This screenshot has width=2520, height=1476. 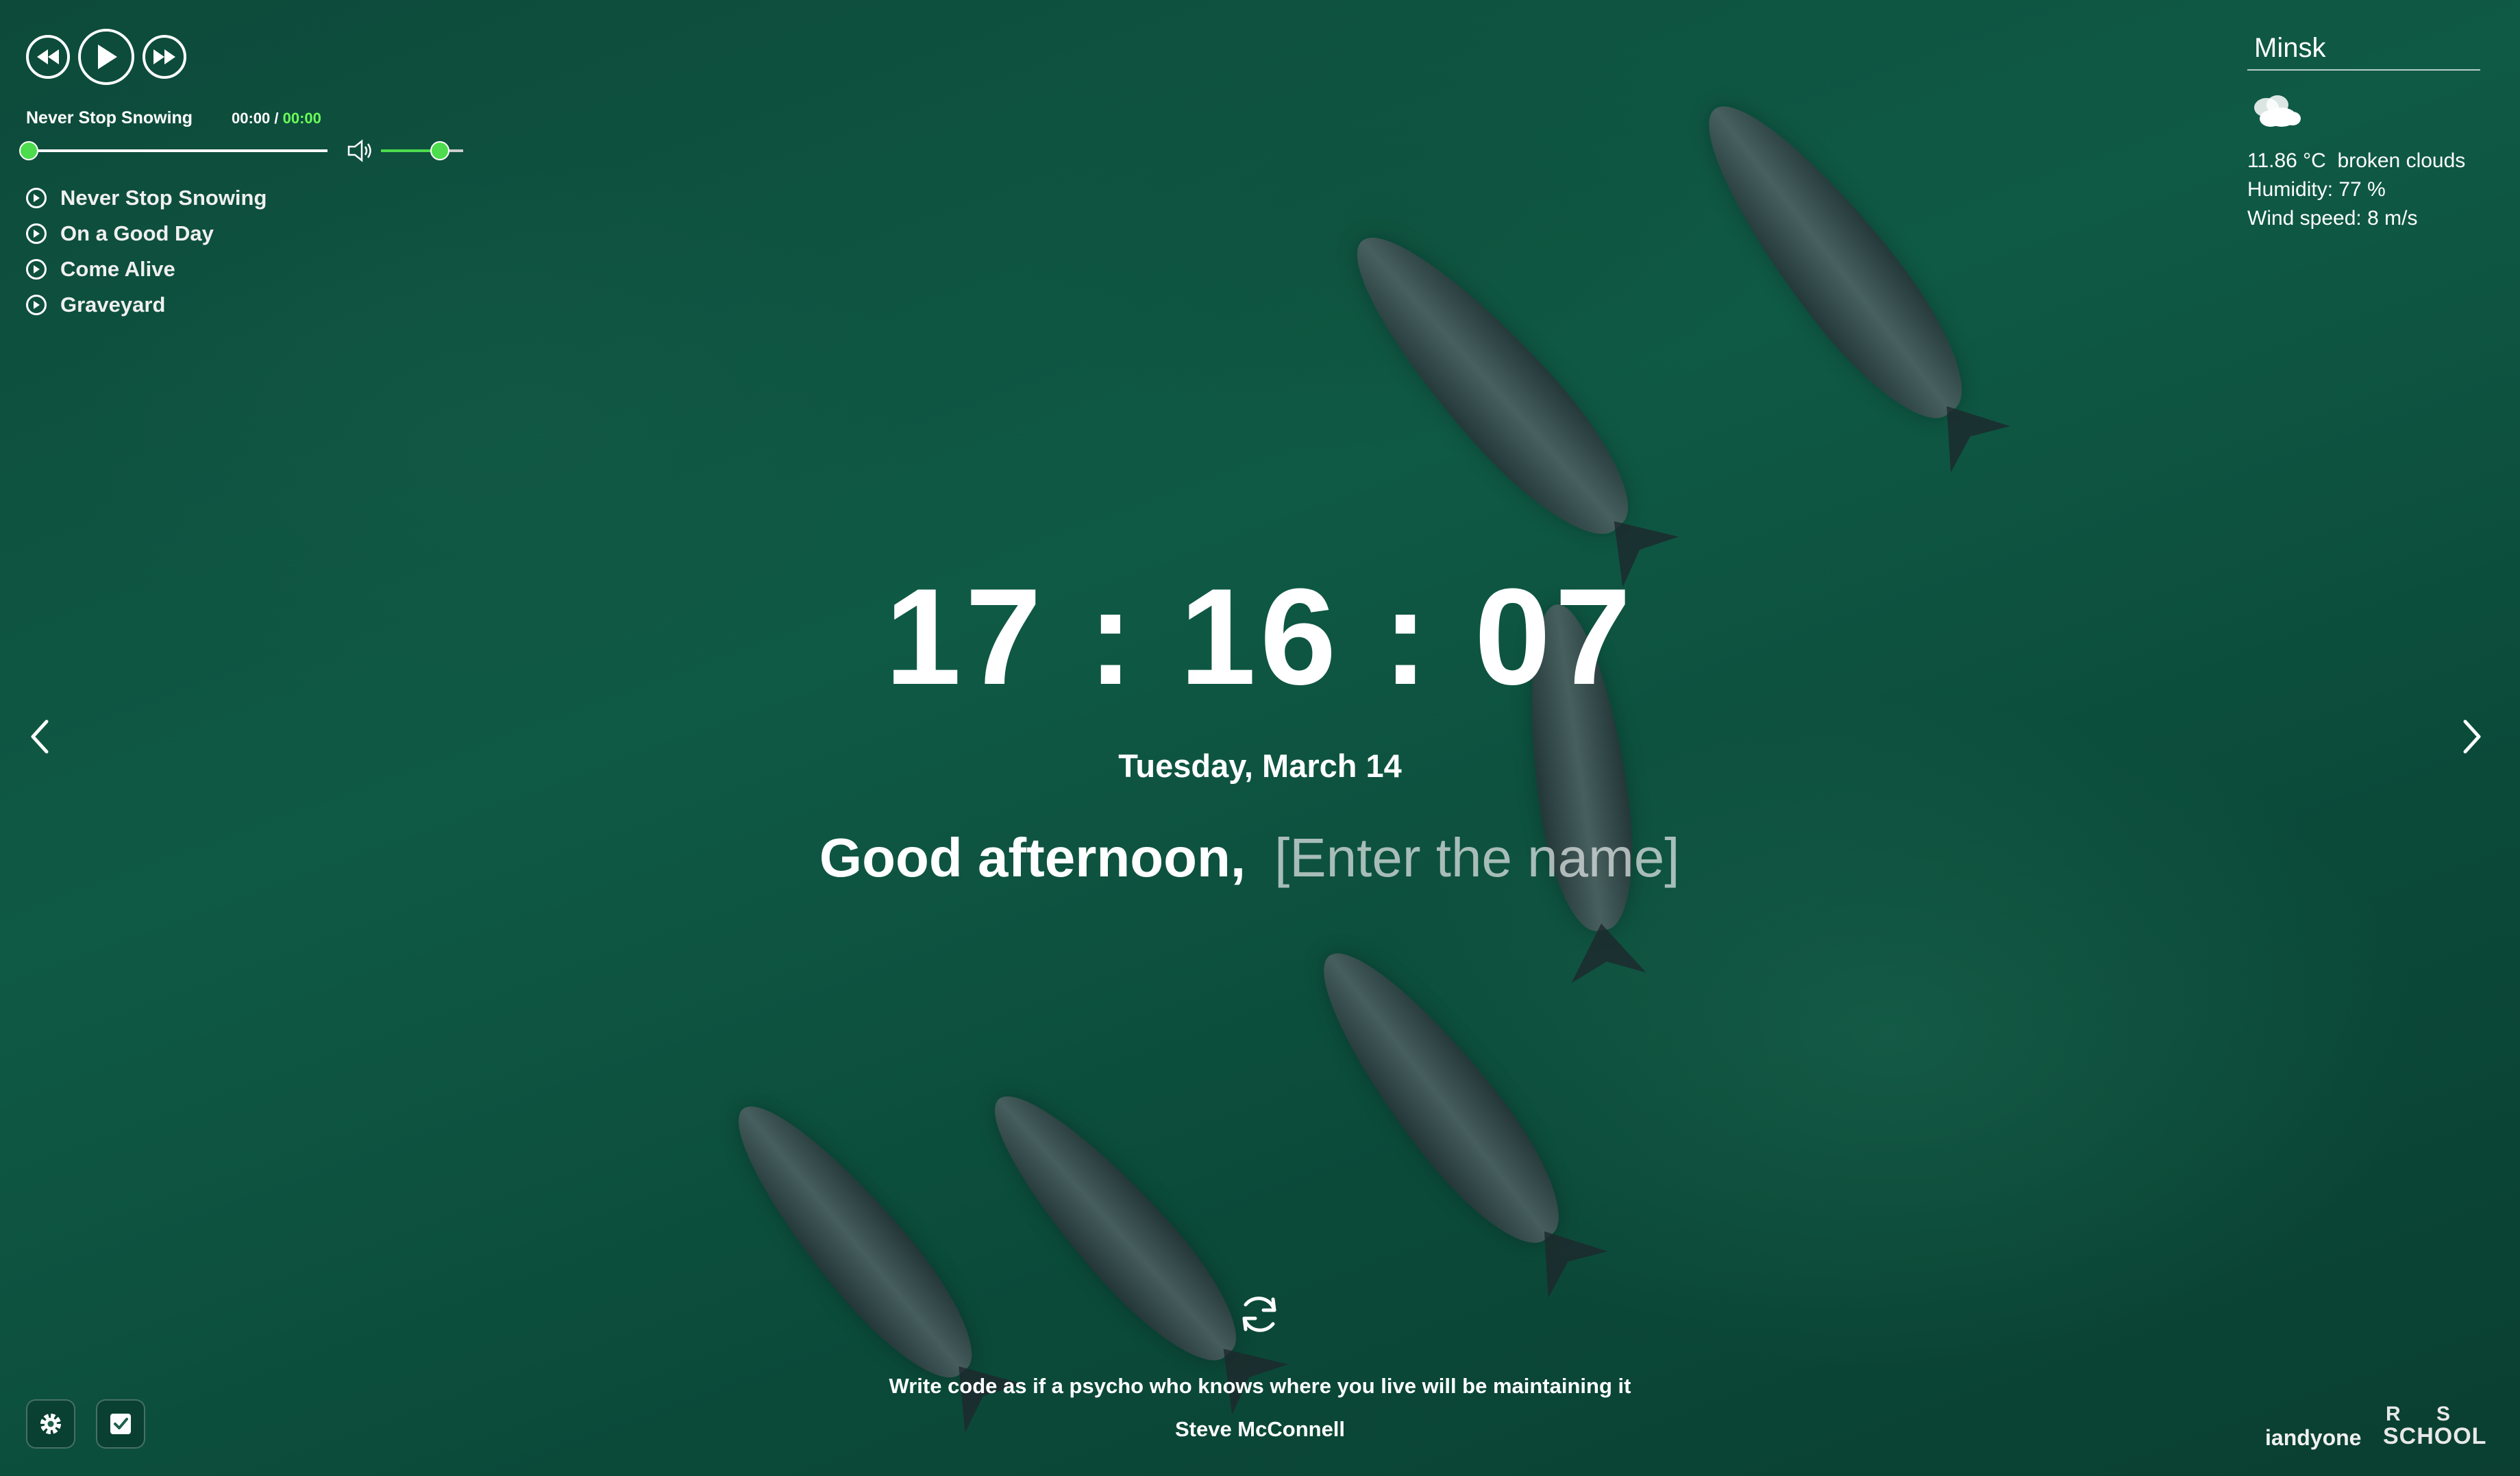 I want to click on volume-handle, so click(x=439, y=150).